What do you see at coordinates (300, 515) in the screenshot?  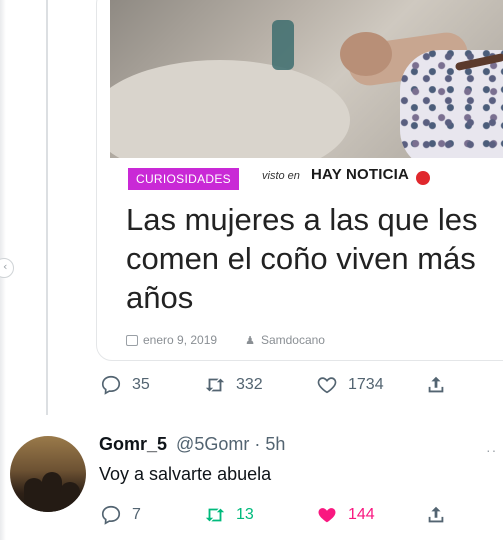 I see `reply-action-bar: 7 13 144` at bounding box center [300, 515].